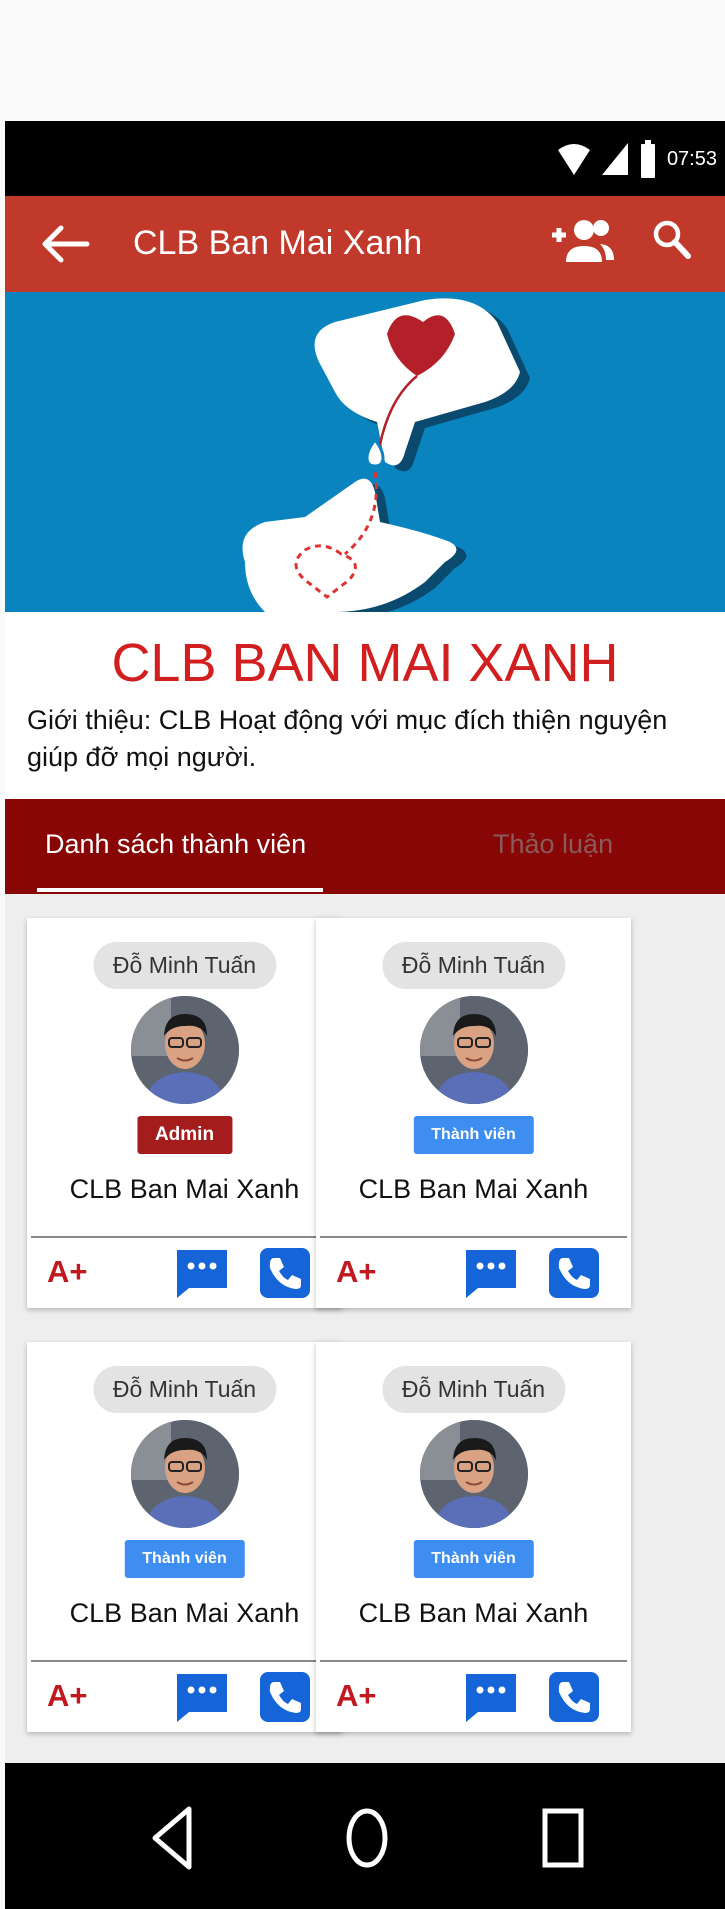 The height and width of the screenshot is (1909, 725). What do you see at coordinates (180, 890) in the screenshot?
I see `tab-indicator` at bounding box center [180, 890].